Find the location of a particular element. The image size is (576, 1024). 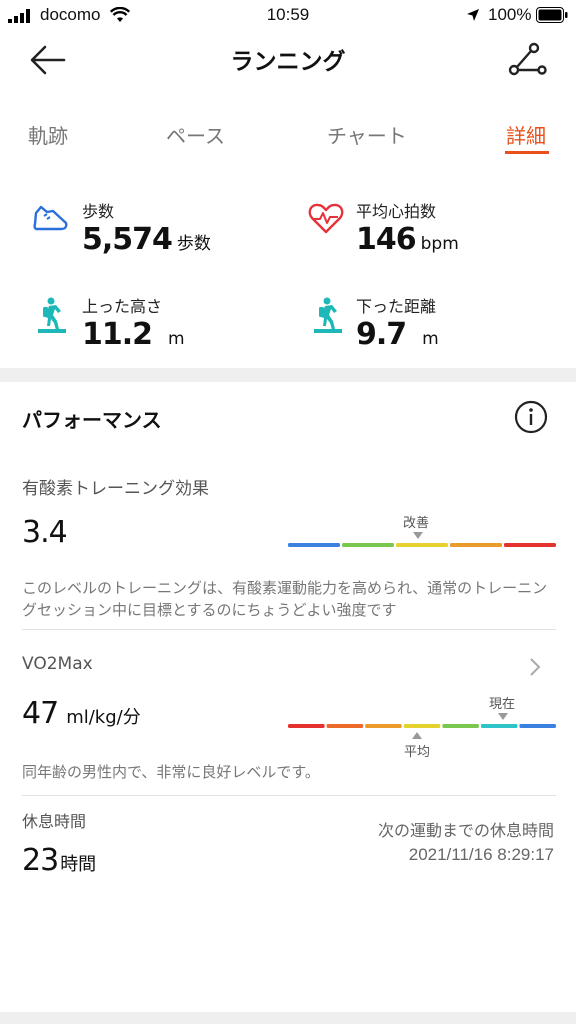

descent-value-row: 9.7 m is located at coordinates (397, 334).